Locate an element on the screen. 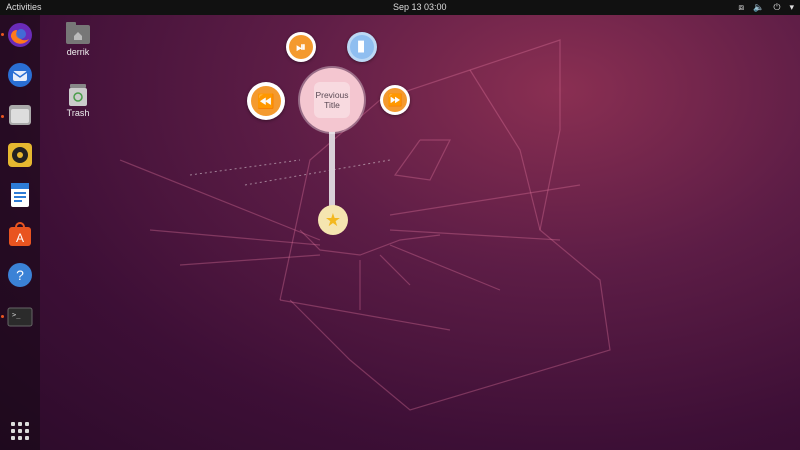 The width and height of the screenshot is (800, 450). svg-text: A is located at coordinates (20, 238).